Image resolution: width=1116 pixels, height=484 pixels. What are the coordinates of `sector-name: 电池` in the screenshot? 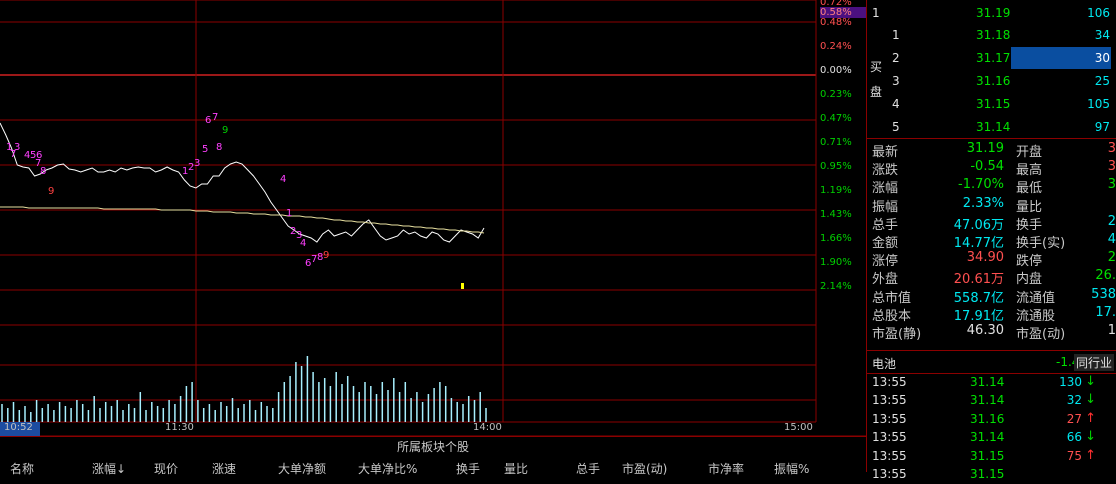 It's located at (884, 364).